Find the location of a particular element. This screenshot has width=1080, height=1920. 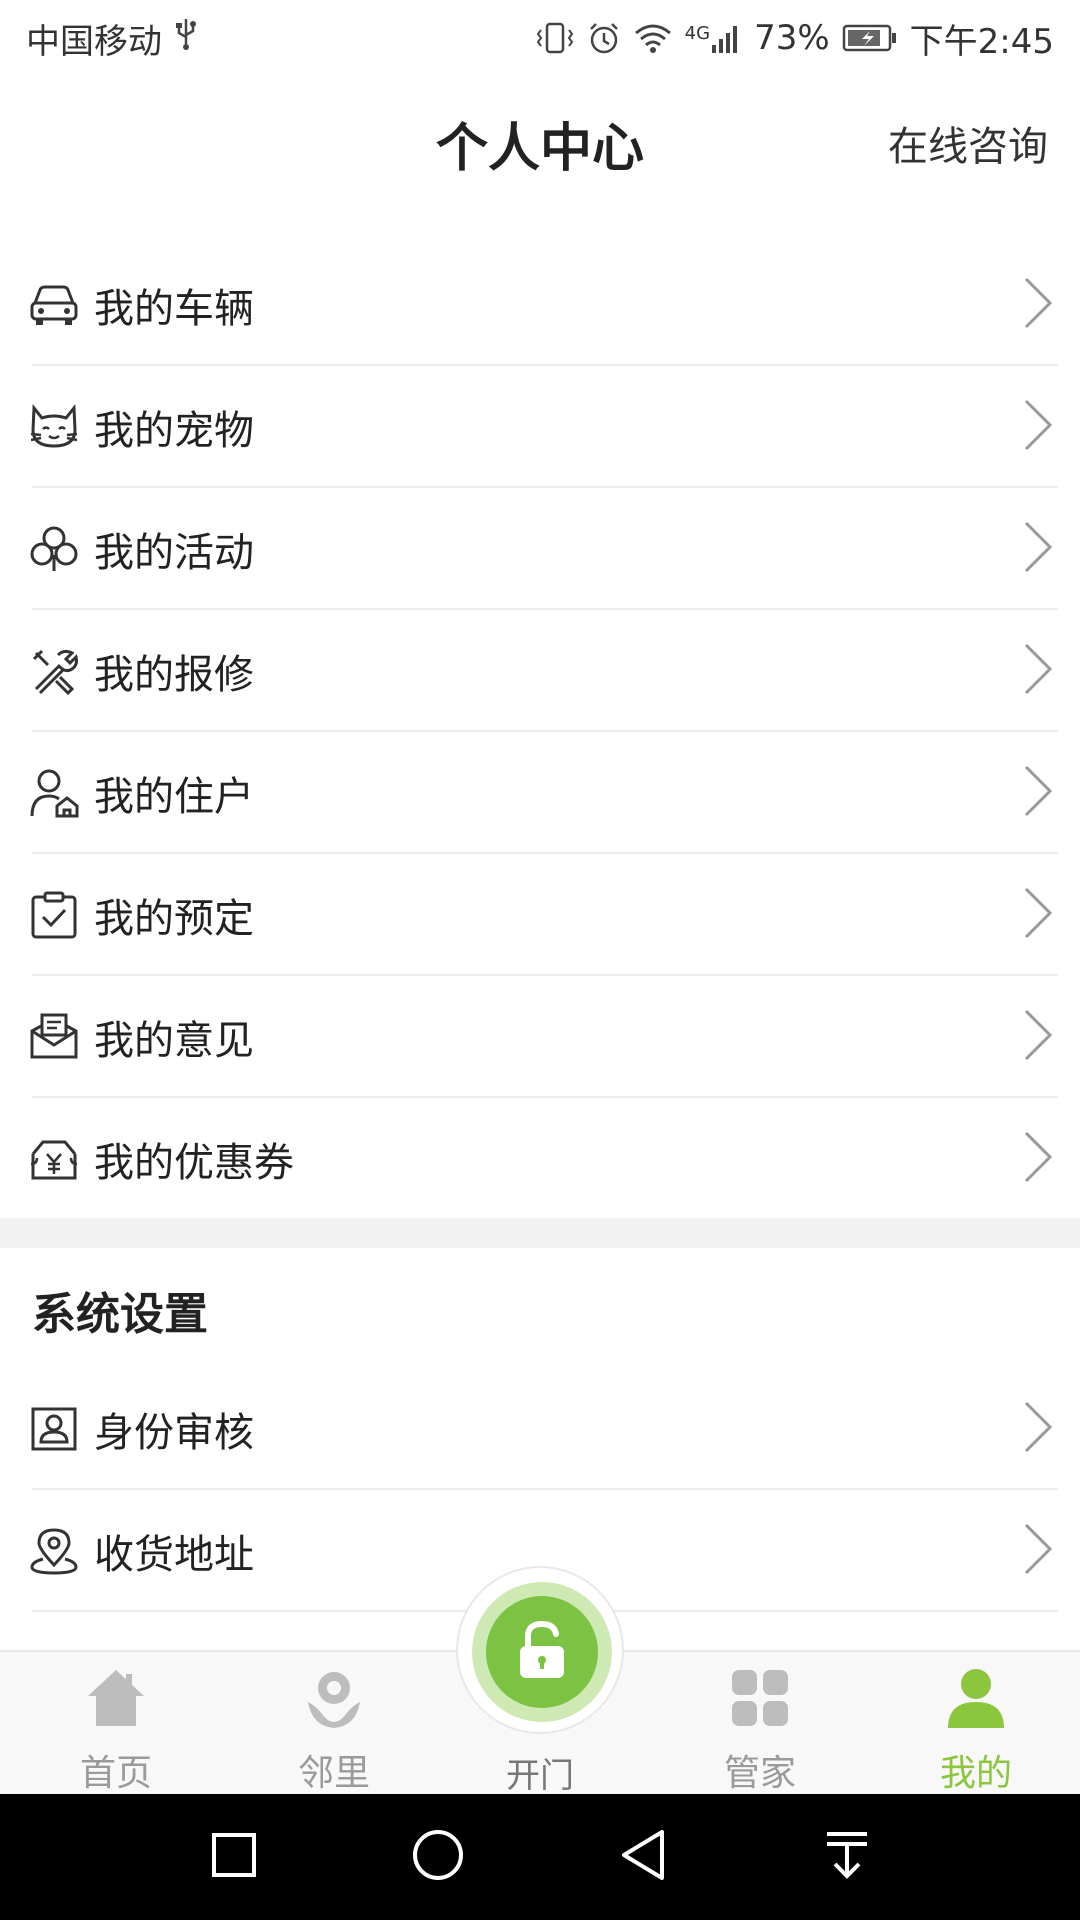

open-door-ring is located at coordinates (542, 1652).